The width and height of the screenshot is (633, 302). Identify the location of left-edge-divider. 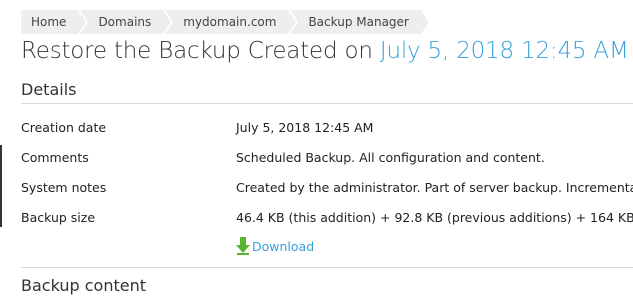
(1, 186).